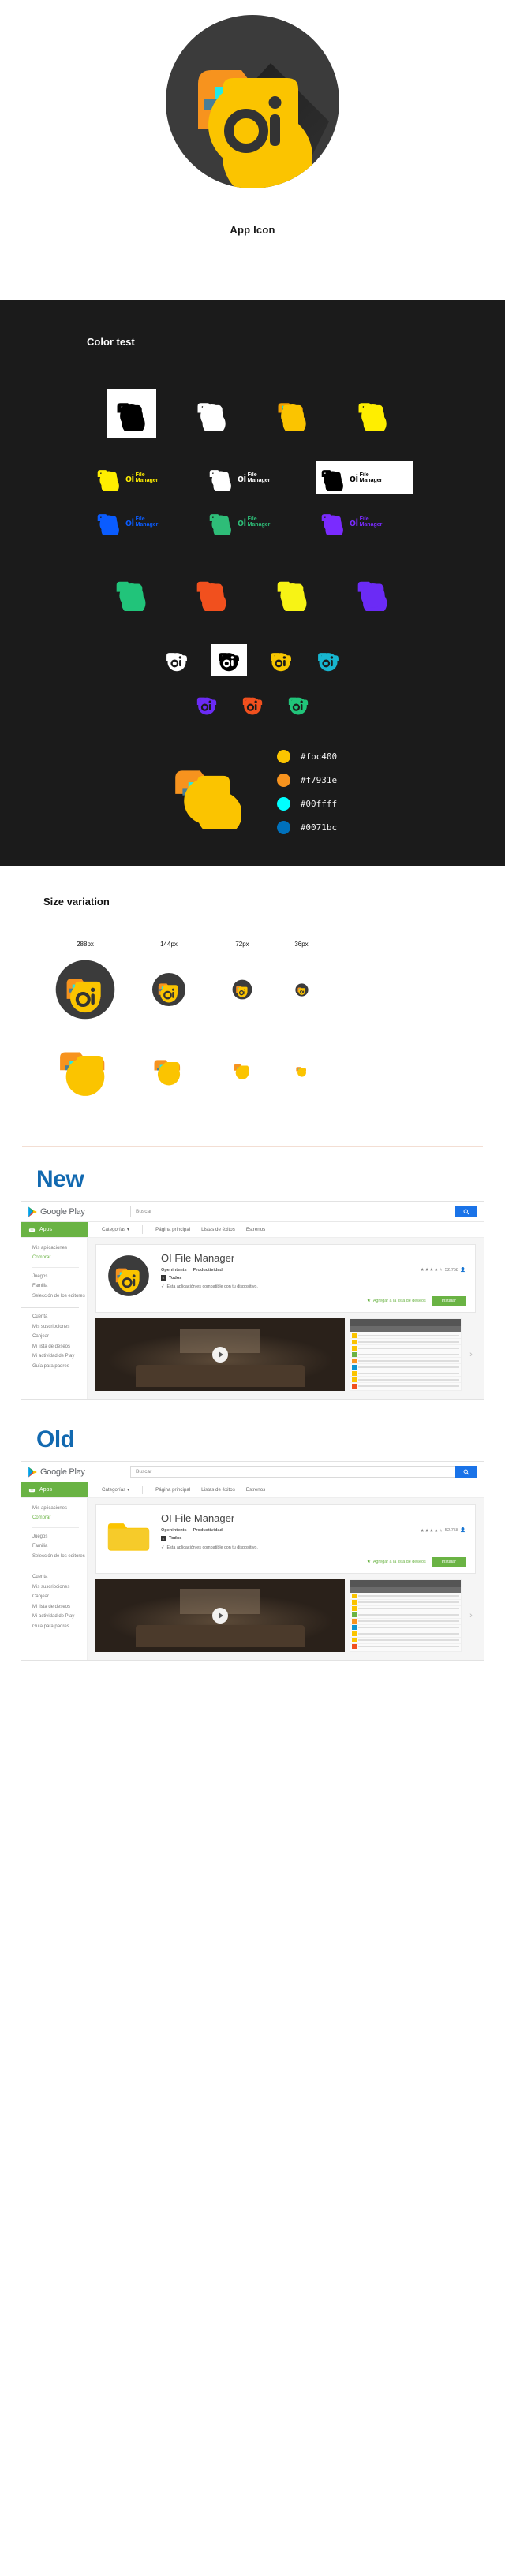 This screenshot has height=2576, width=505. I want to click on palette-item: #00ffff, so click(306, 804).